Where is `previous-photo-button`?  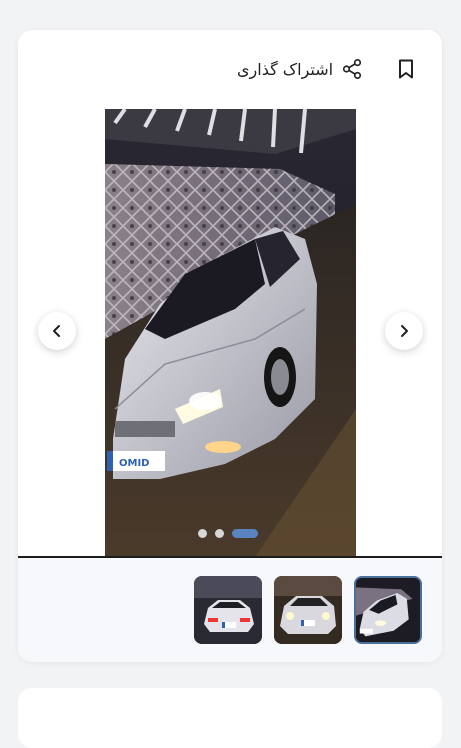 previous-photo-button is located at coordinates (57, 331).